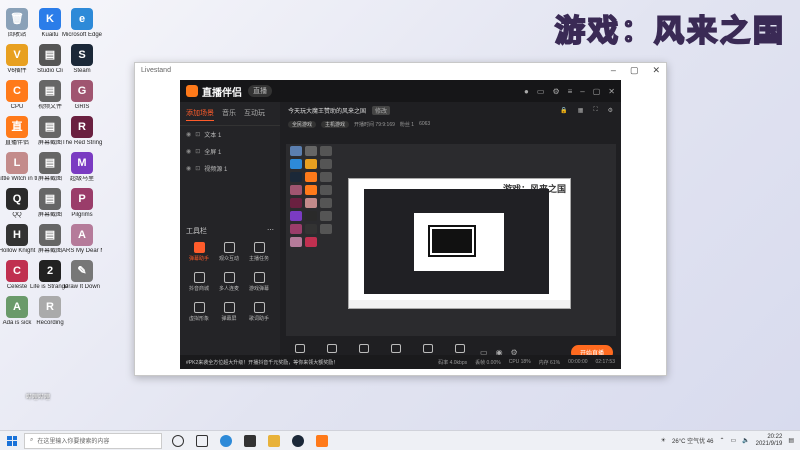 The width and height of the screenshot is (800, 450). I want to click on store-icon, so click(250, 440).